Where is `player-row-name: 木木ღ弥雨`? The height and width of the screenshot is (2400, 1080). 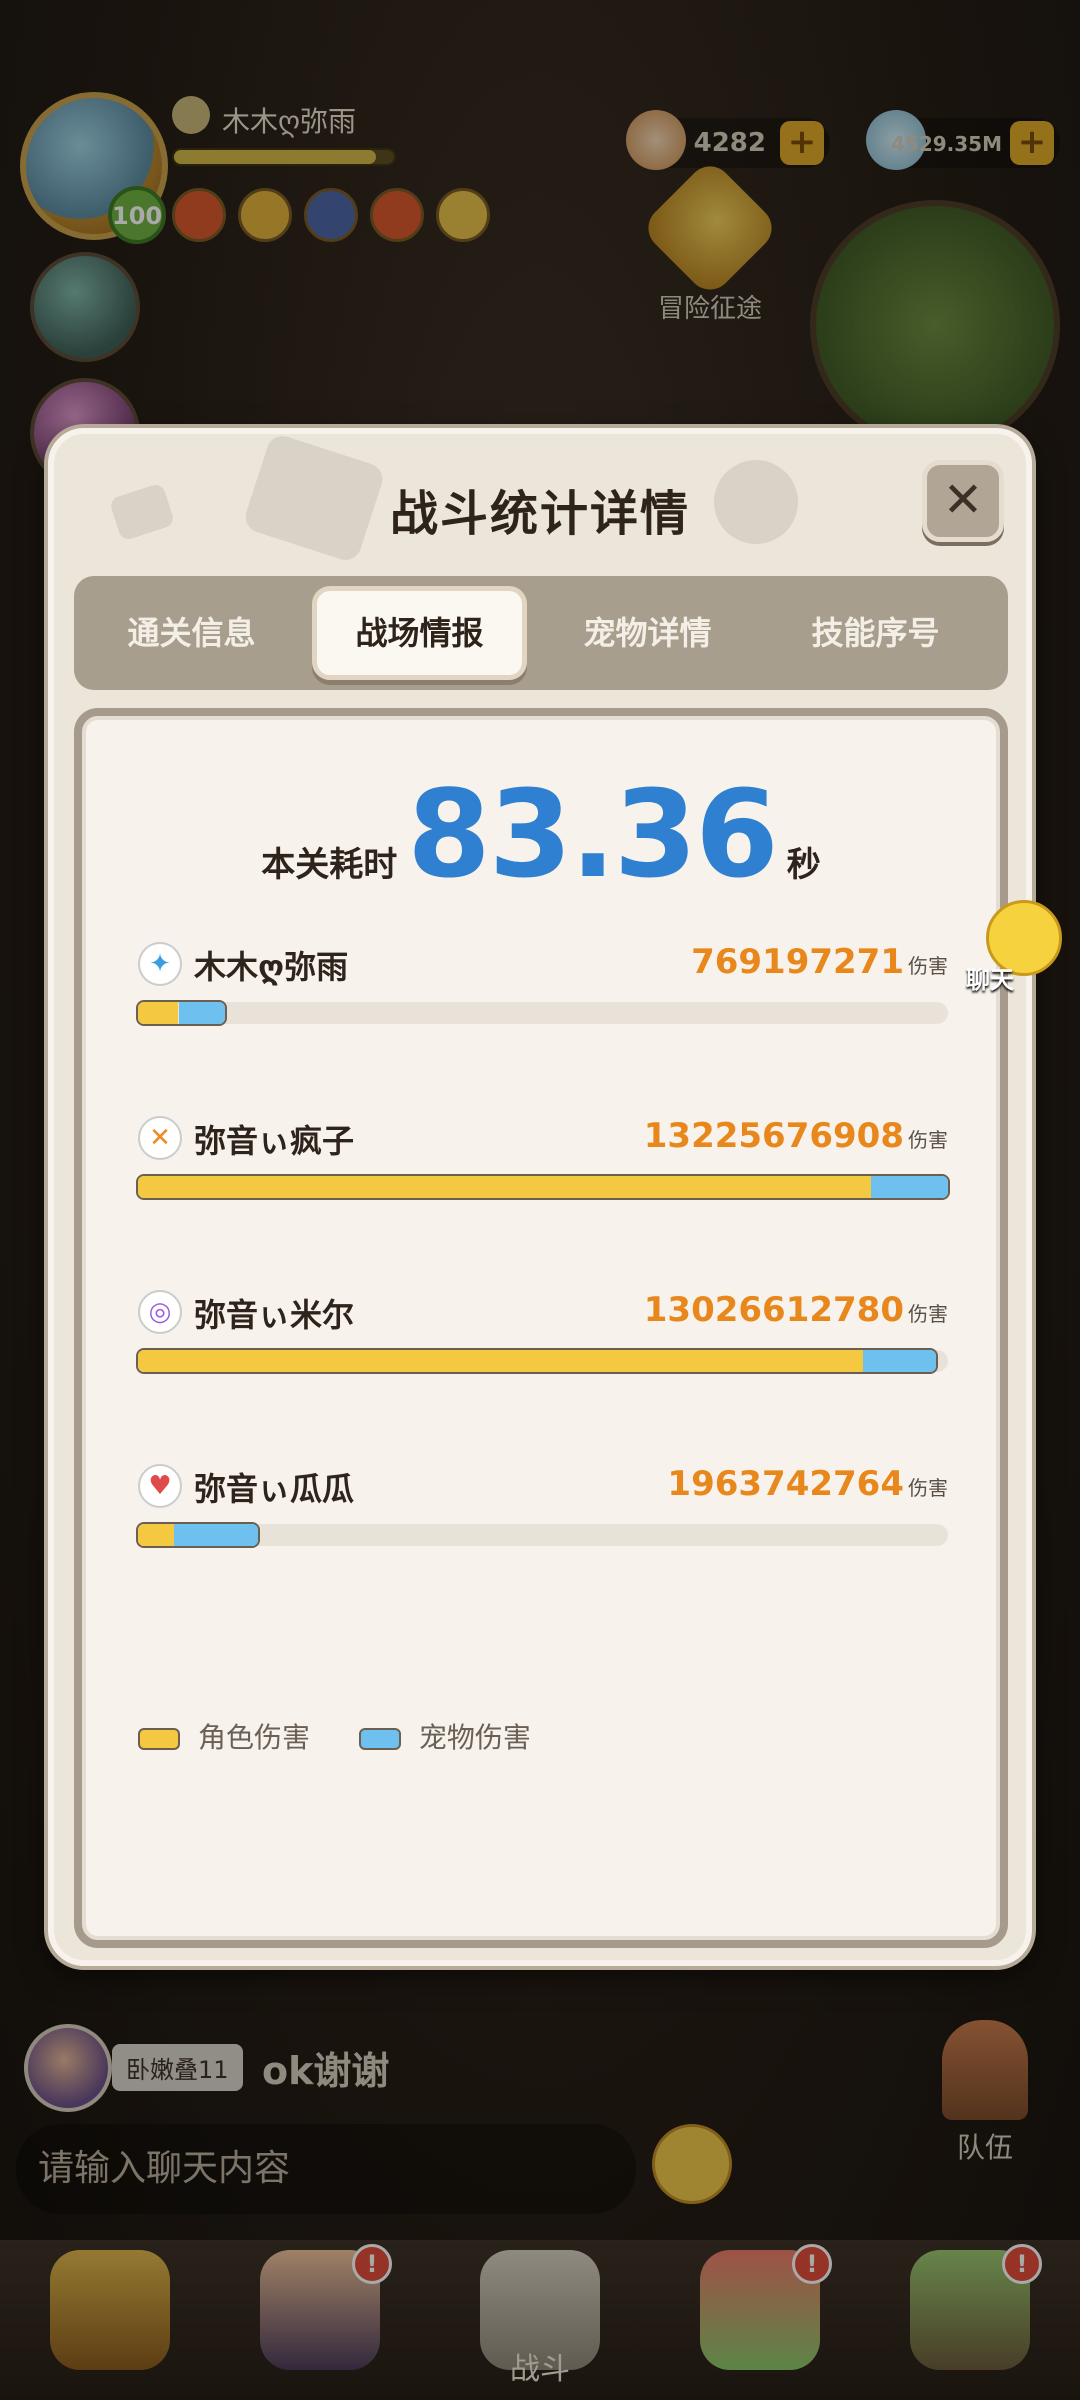 player-row-name: 木木ღ弥雨 is located at coordinates (271, 967).